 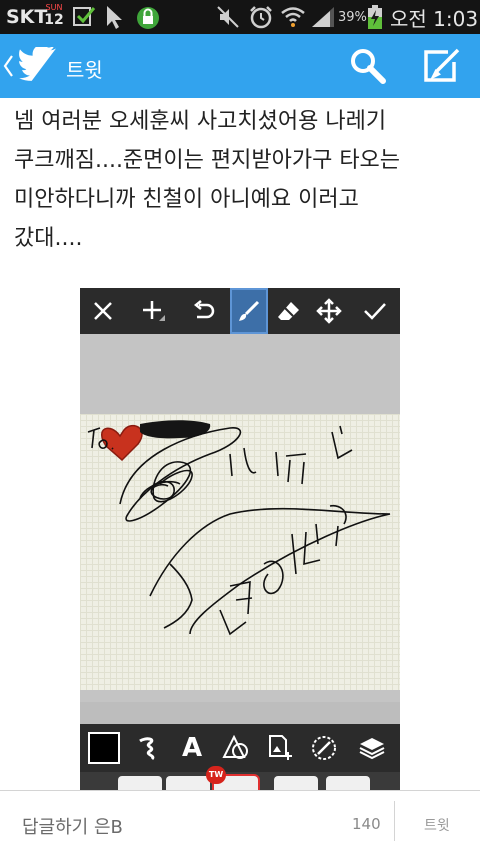 I want to click on status-bar: SKT SUN 12 39% 오전 1:03, so click(x=240, y=17).